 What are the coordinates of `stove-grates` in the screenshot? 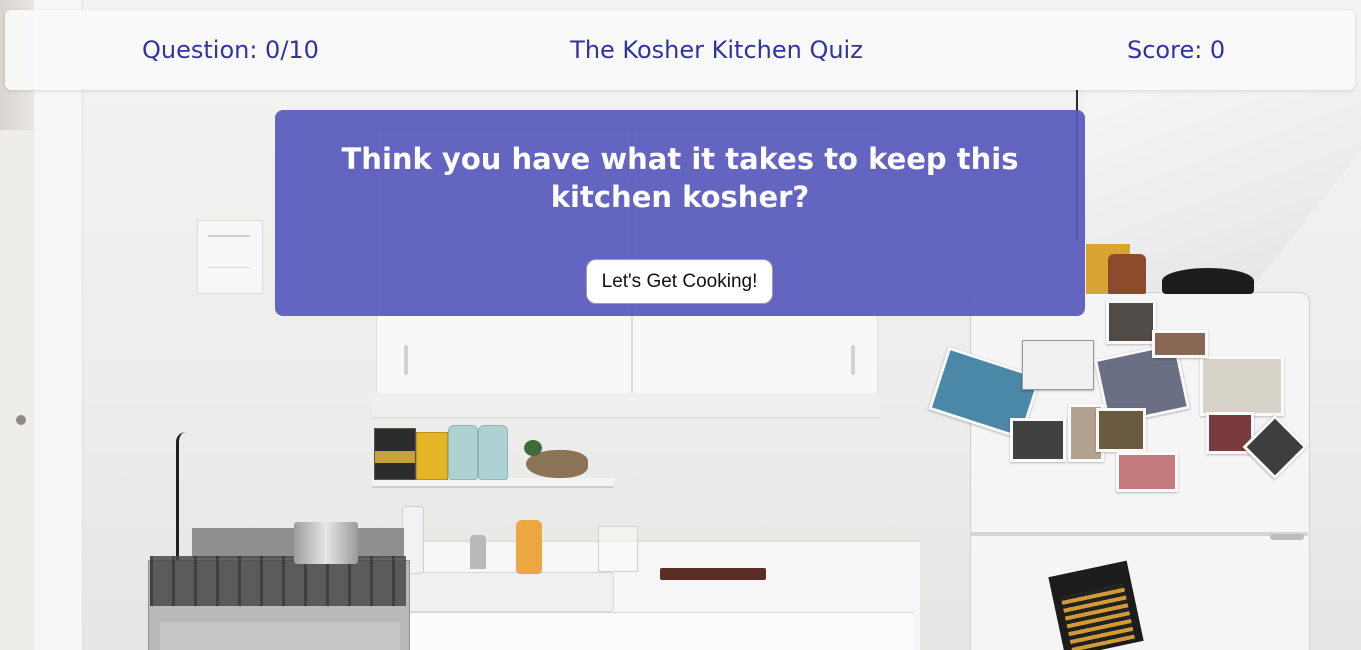 It's located at (278, 581).